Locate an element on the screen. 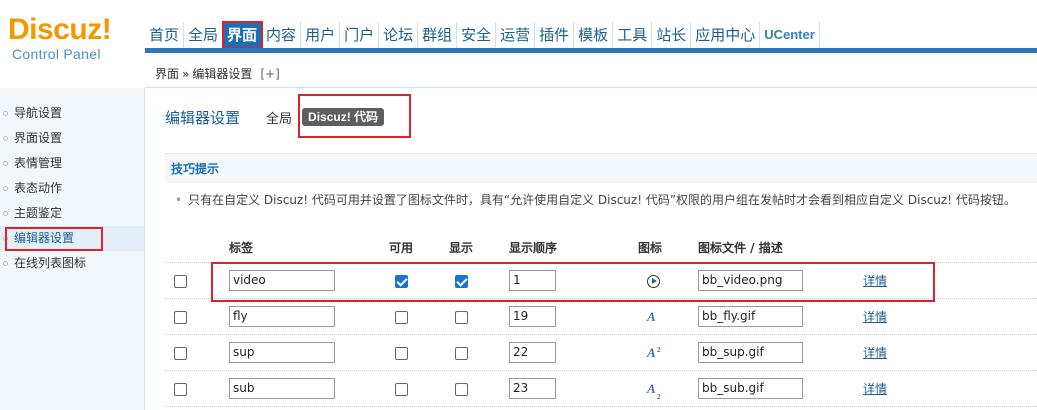  nav-operations: 运营 is located at coordinates (516, 35).